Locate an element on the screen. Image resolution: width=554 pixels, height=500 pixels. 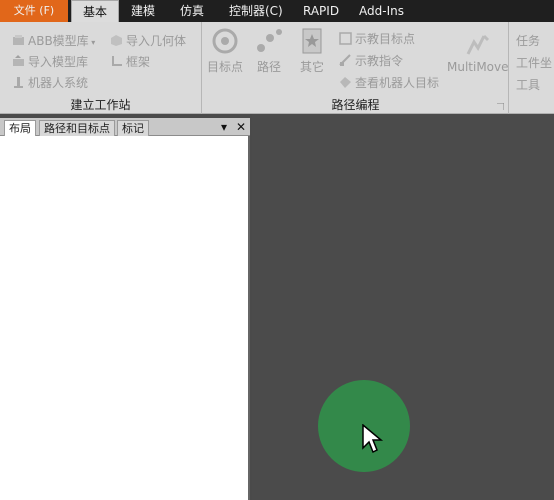
tab-tags: 标记 is located at coordinates (133, 128).